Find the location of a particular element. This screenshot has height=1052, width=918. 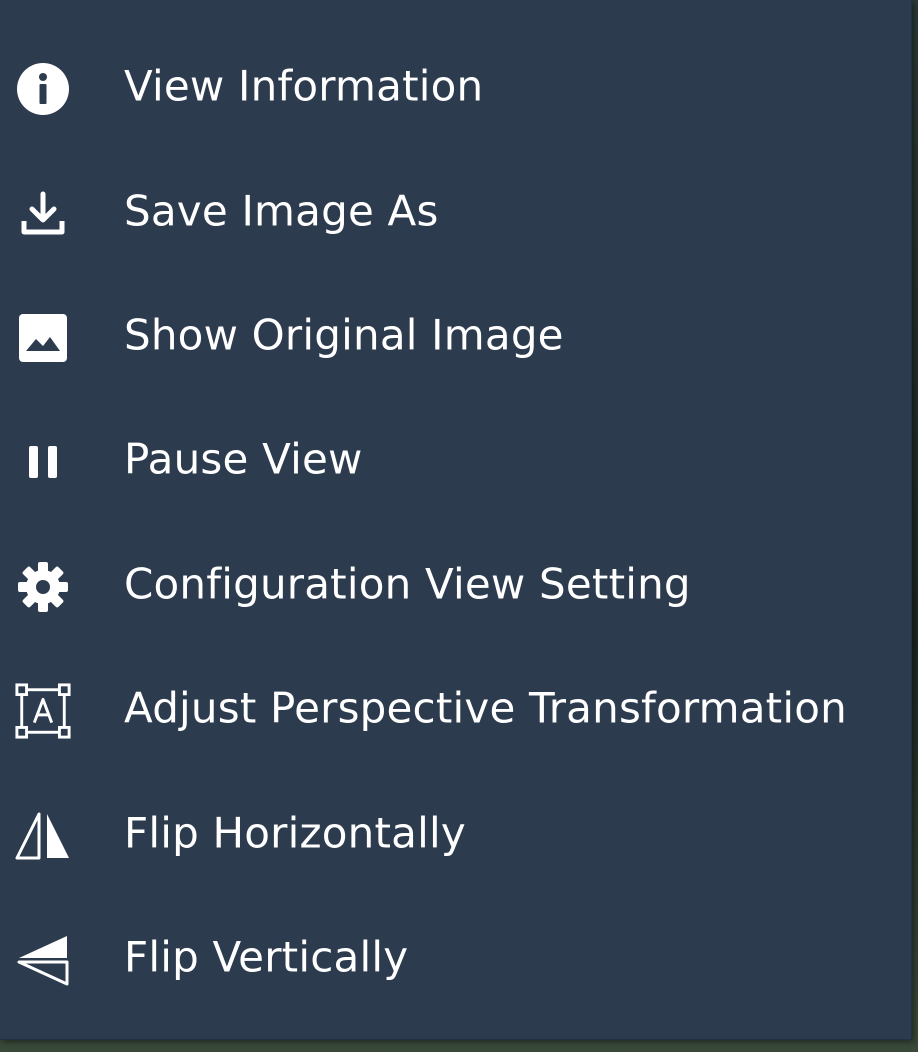

menu-item-show-original-image: Show Original Image is located at coordinates (455, 338).